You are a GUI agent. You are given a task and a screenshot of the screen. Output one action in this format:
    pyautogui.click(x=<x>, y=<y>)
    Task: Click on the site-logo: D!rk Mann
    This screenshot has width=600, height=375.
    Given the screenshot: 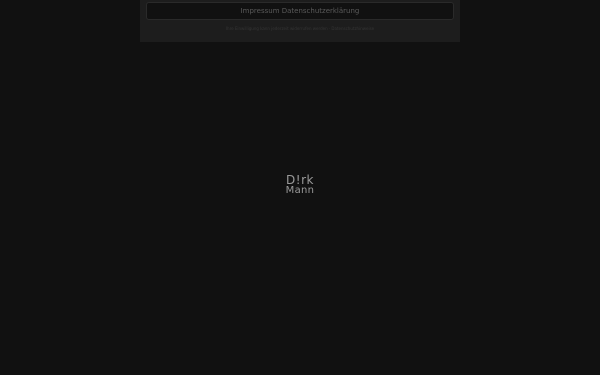 What is the action you would take?
    pyautogui.click(x=300, y=185)
    